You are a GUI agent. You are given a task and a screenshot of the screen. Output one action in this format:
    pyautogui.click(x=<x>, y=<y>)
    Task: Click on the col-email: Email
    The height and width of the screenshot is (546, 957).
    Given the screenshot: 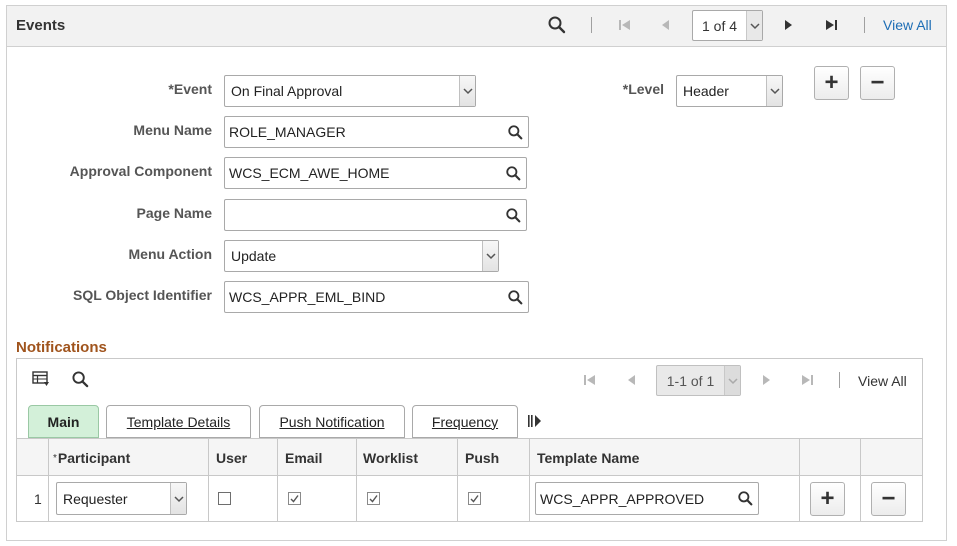 What is the action you would take?
    pyautogui.click(x=304, y=458)
    